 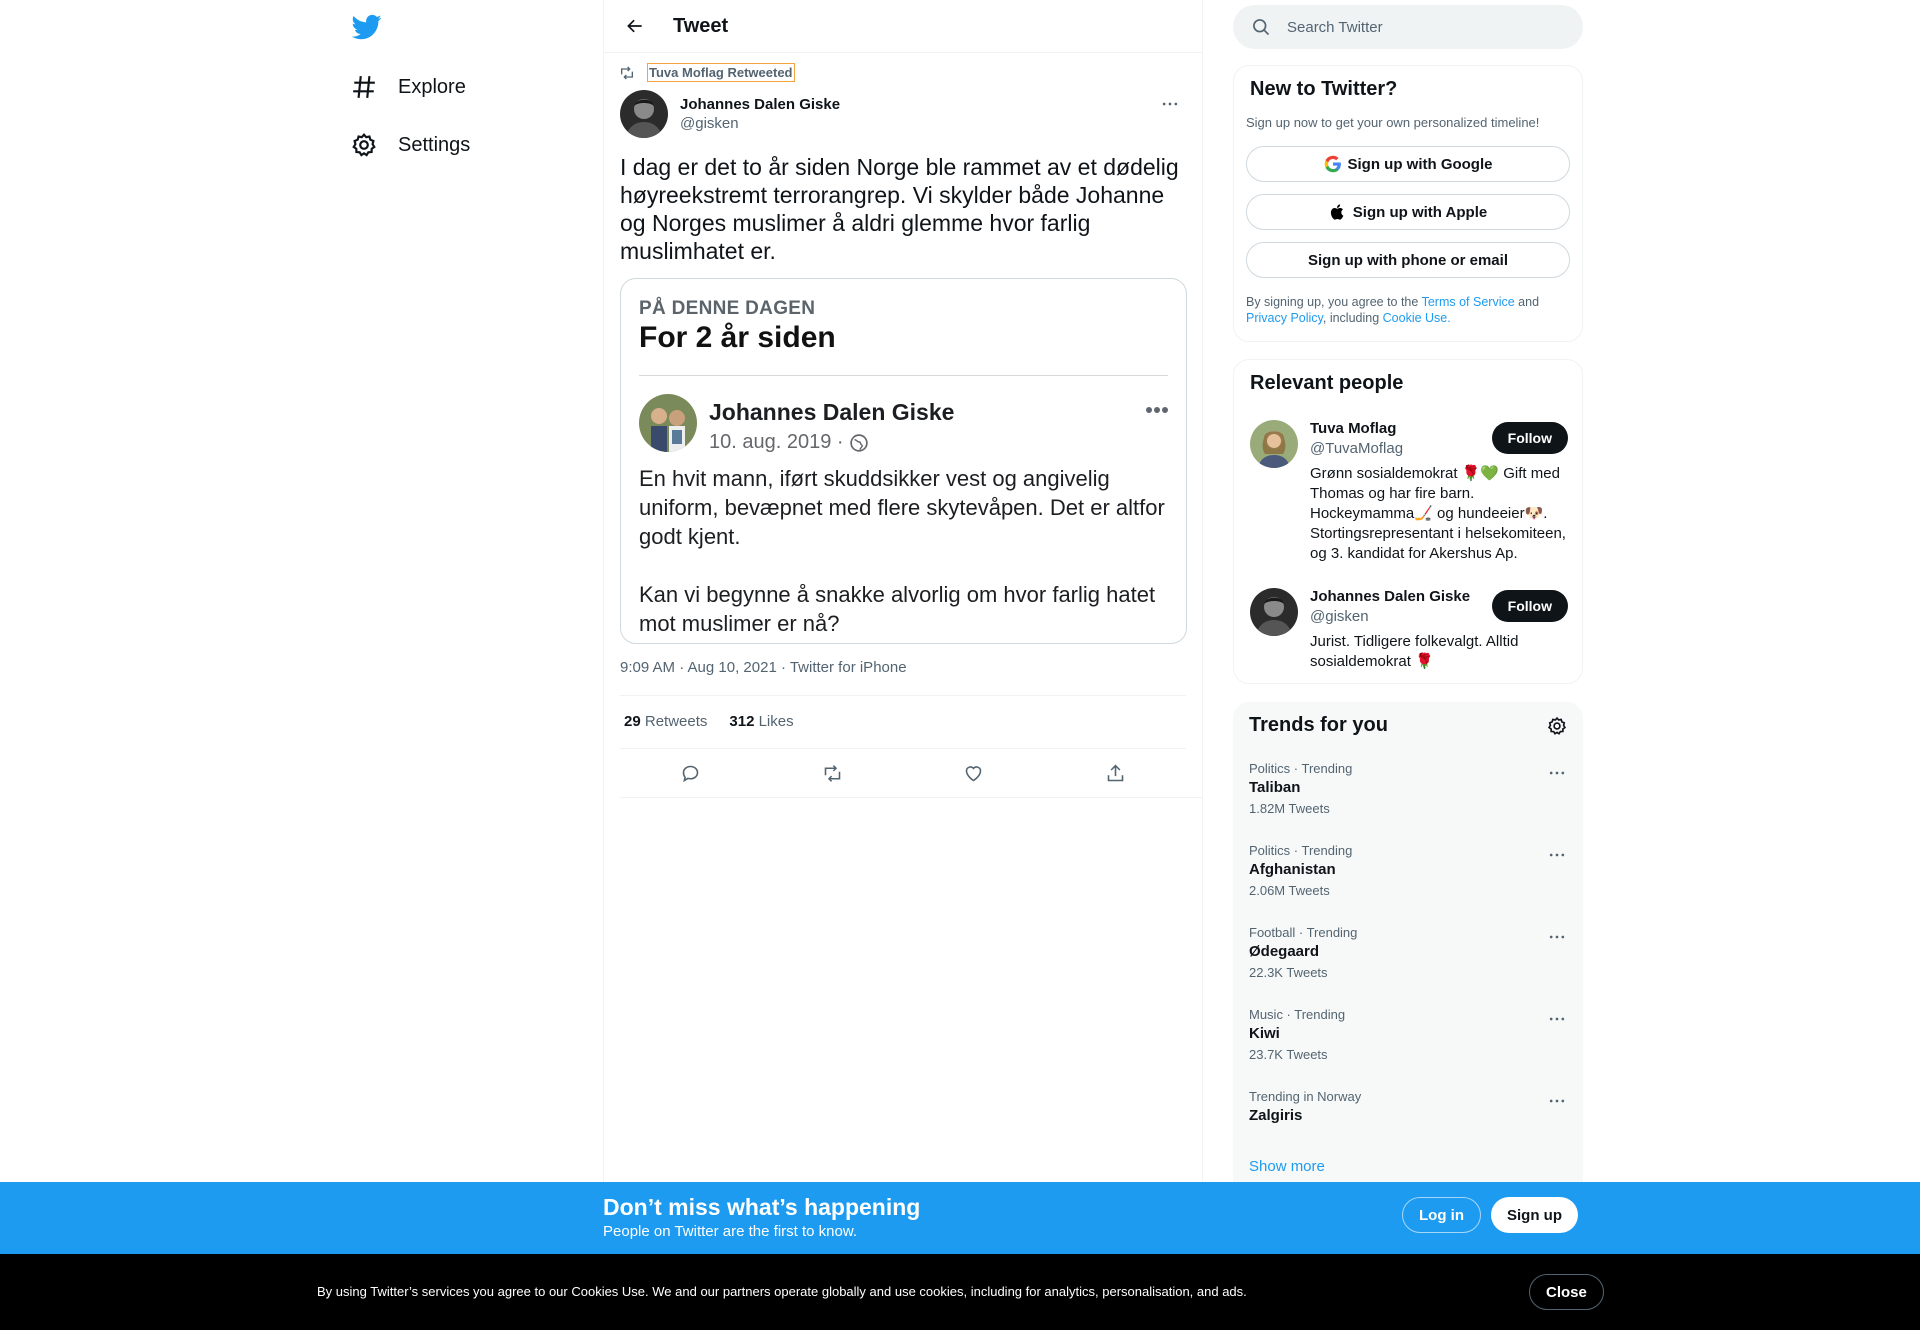 What do you see at coordinates (1276, 1115) in the screenshot?
I see `trend-name: Zalgiris` at bounding box center [1276, 1115].